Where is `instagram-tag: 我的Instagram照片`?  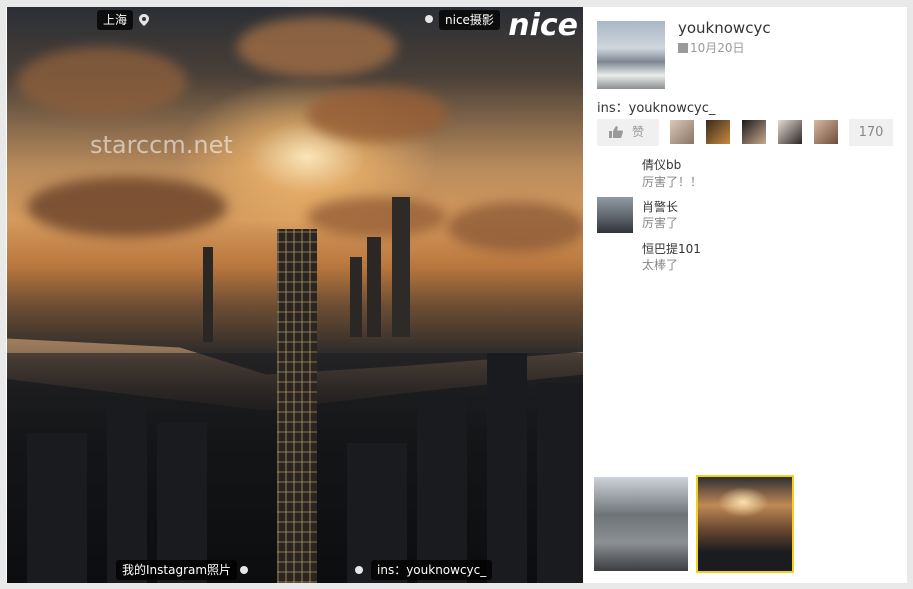 instagram-tag: 我的Instagram照片 is located at coordinates (177, 570).